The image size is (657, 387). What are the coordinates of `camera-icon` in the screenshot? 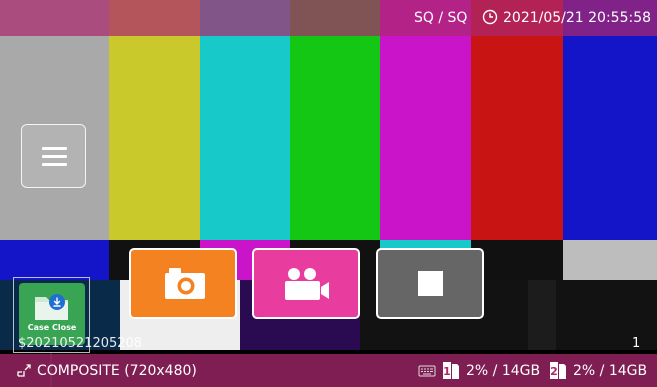 It's located at (185, 283).